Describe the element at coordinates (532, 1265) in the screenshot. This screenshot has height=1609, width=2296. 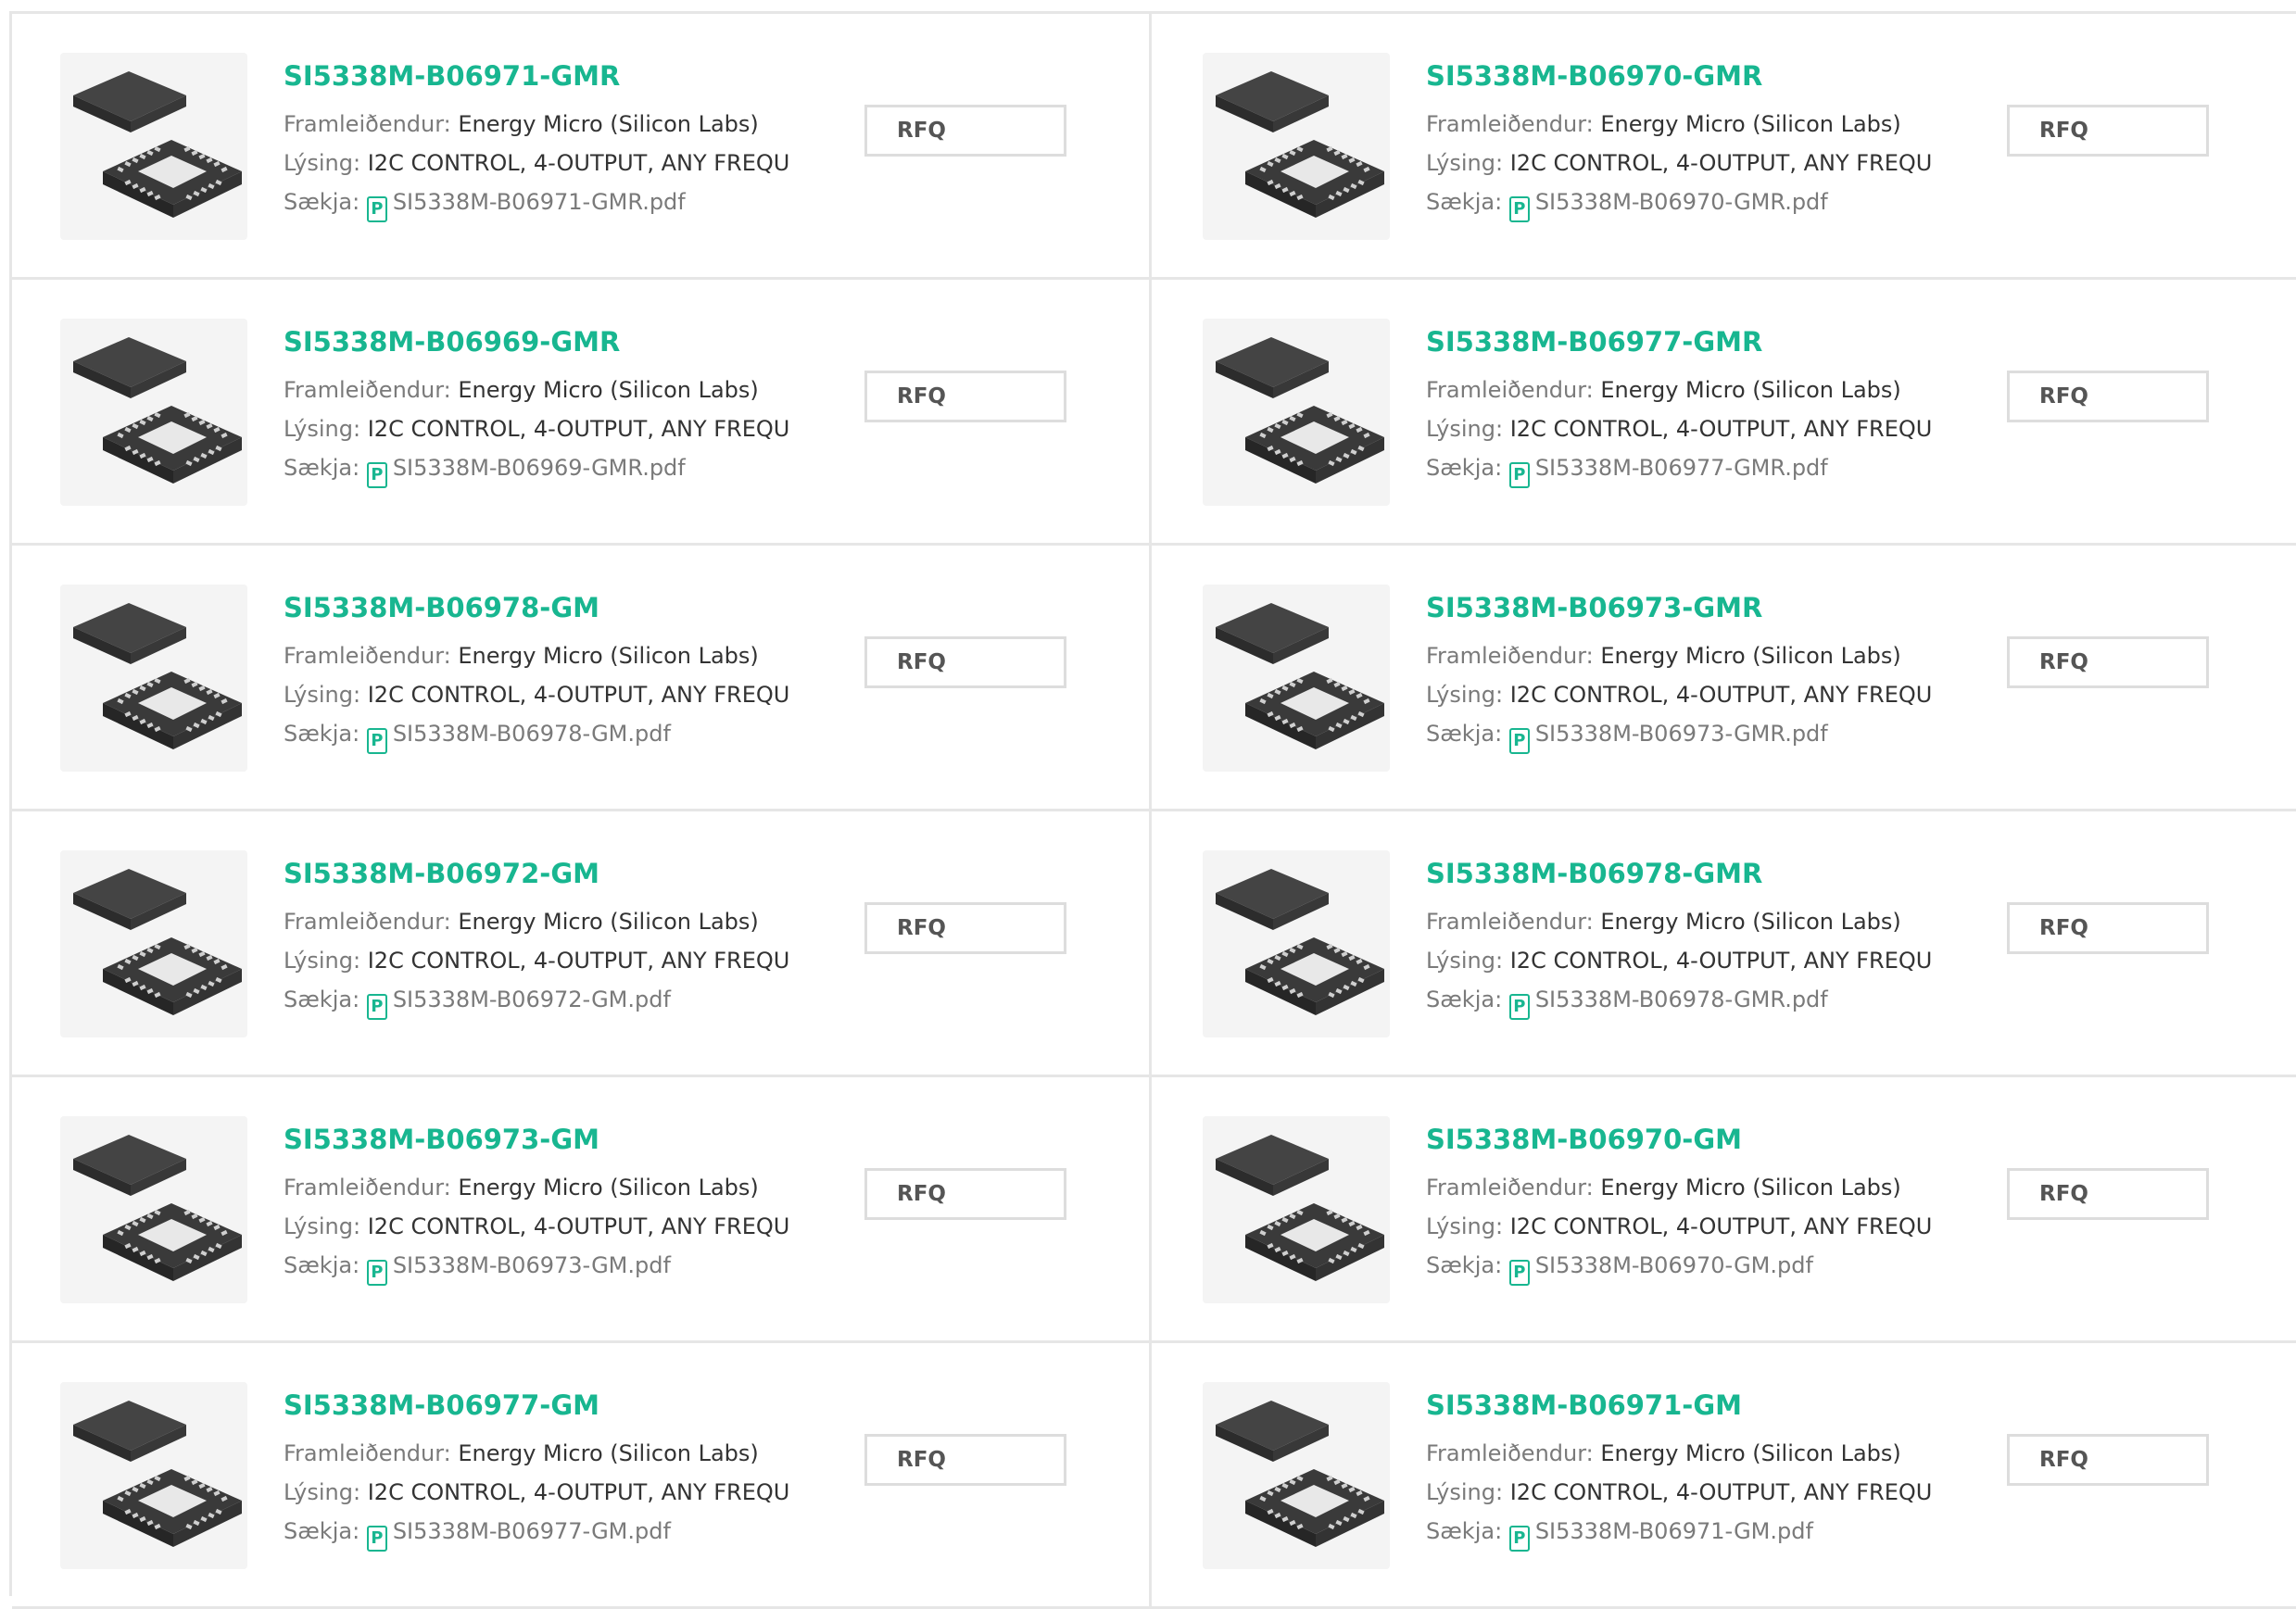
I see `datasheet-link: SI5338M-B06973-GM.pdf` at that location.